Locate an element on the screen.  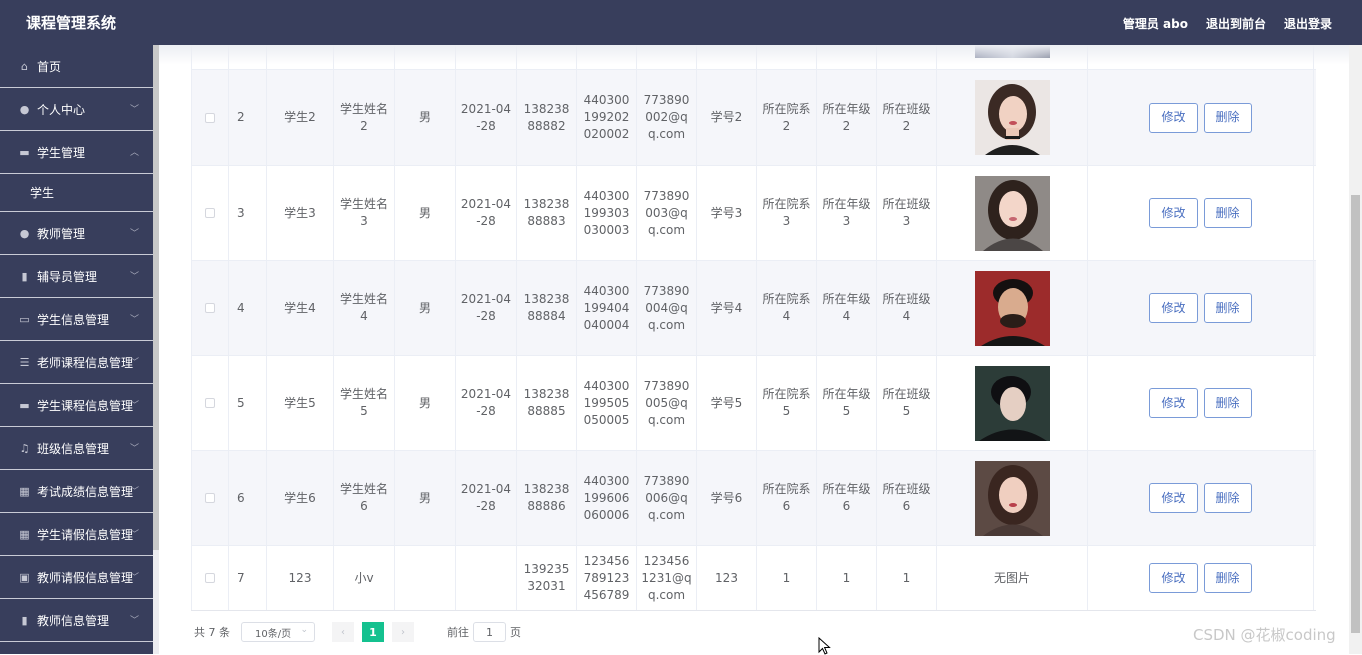
birth-cell is located at coordinates (486, 578).